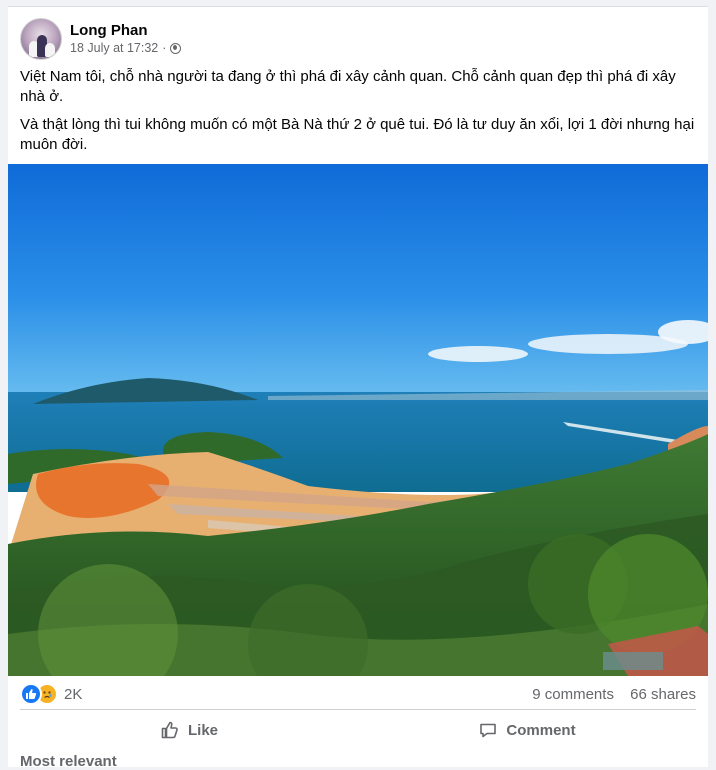 The height and width of the screenshot is (770, 716). Describe the element at coordinates (176, 48) in the screenshot. I see `globe-icon` at that location.